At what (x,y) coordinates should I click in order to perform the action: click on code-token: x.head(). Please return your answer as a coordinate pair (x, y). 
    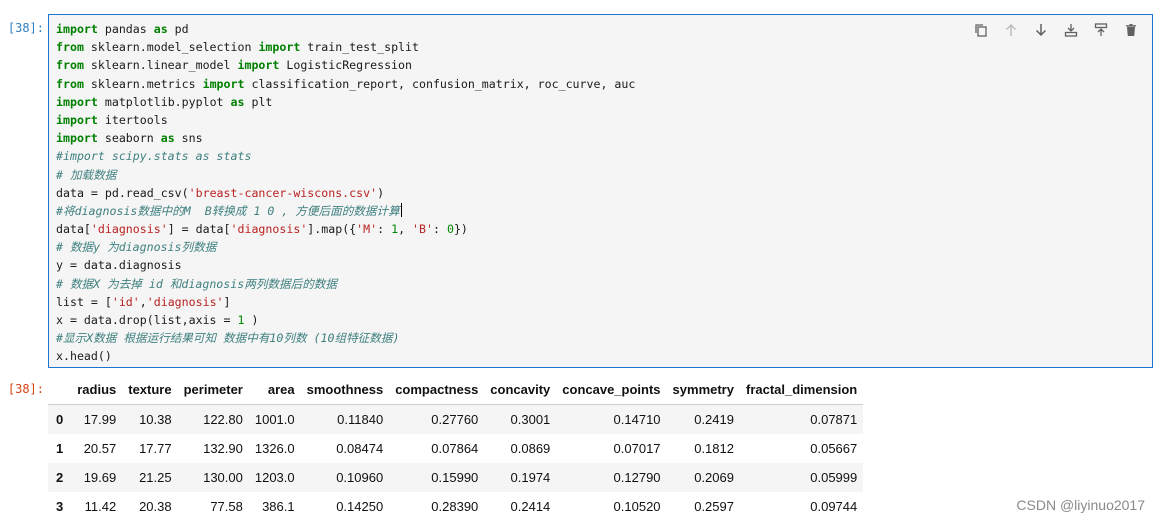
    Looking at the image, I should click on (84, 356).